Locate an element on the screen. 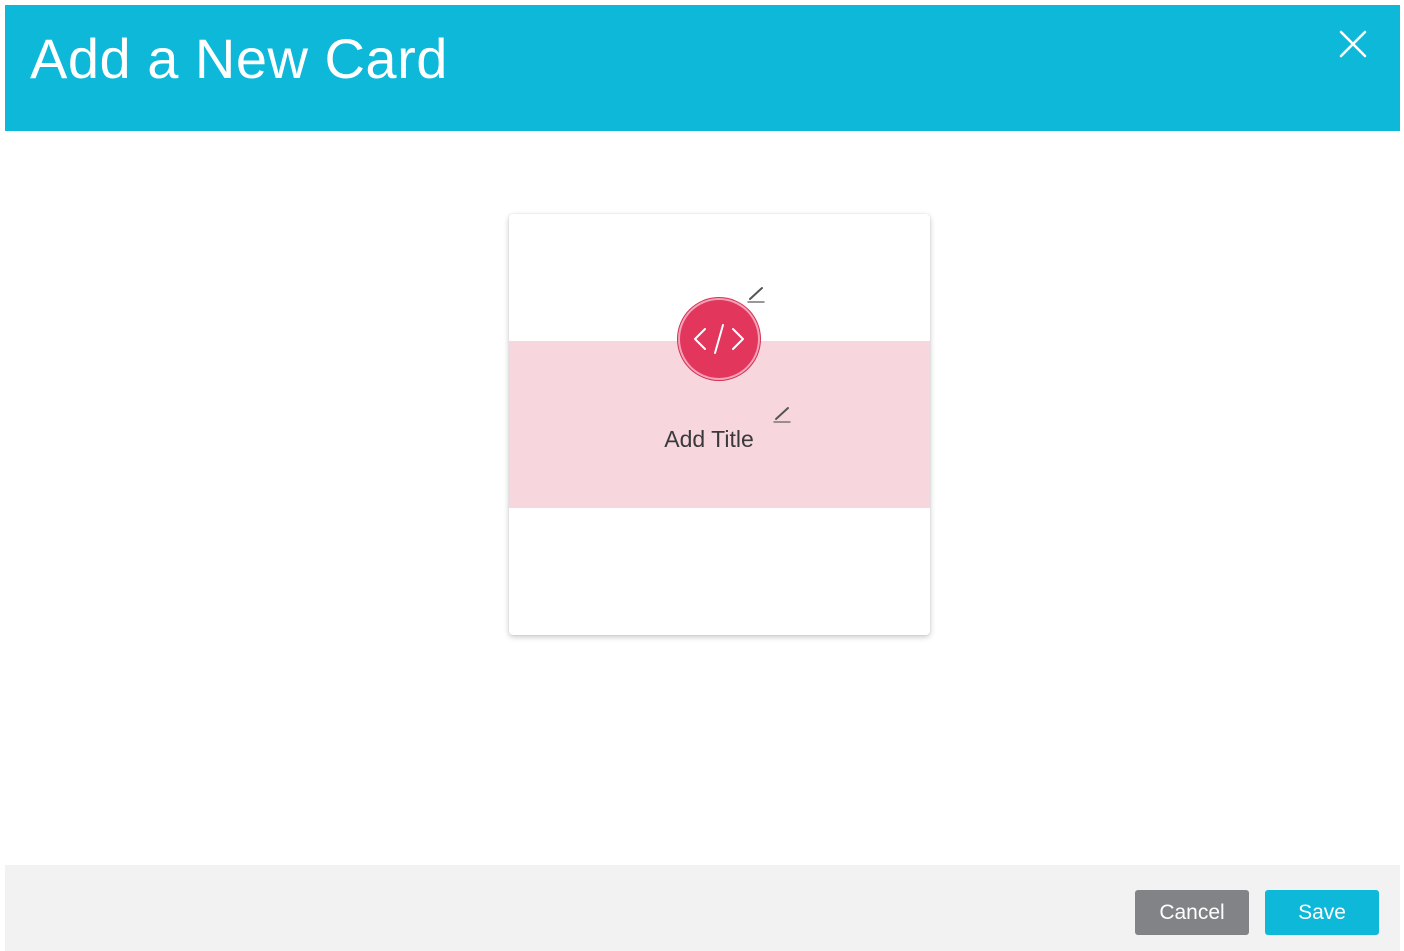 This screenshot has height=951, width=1404. dialog-footer: Cancel Save is located at coordinates (702, 908).